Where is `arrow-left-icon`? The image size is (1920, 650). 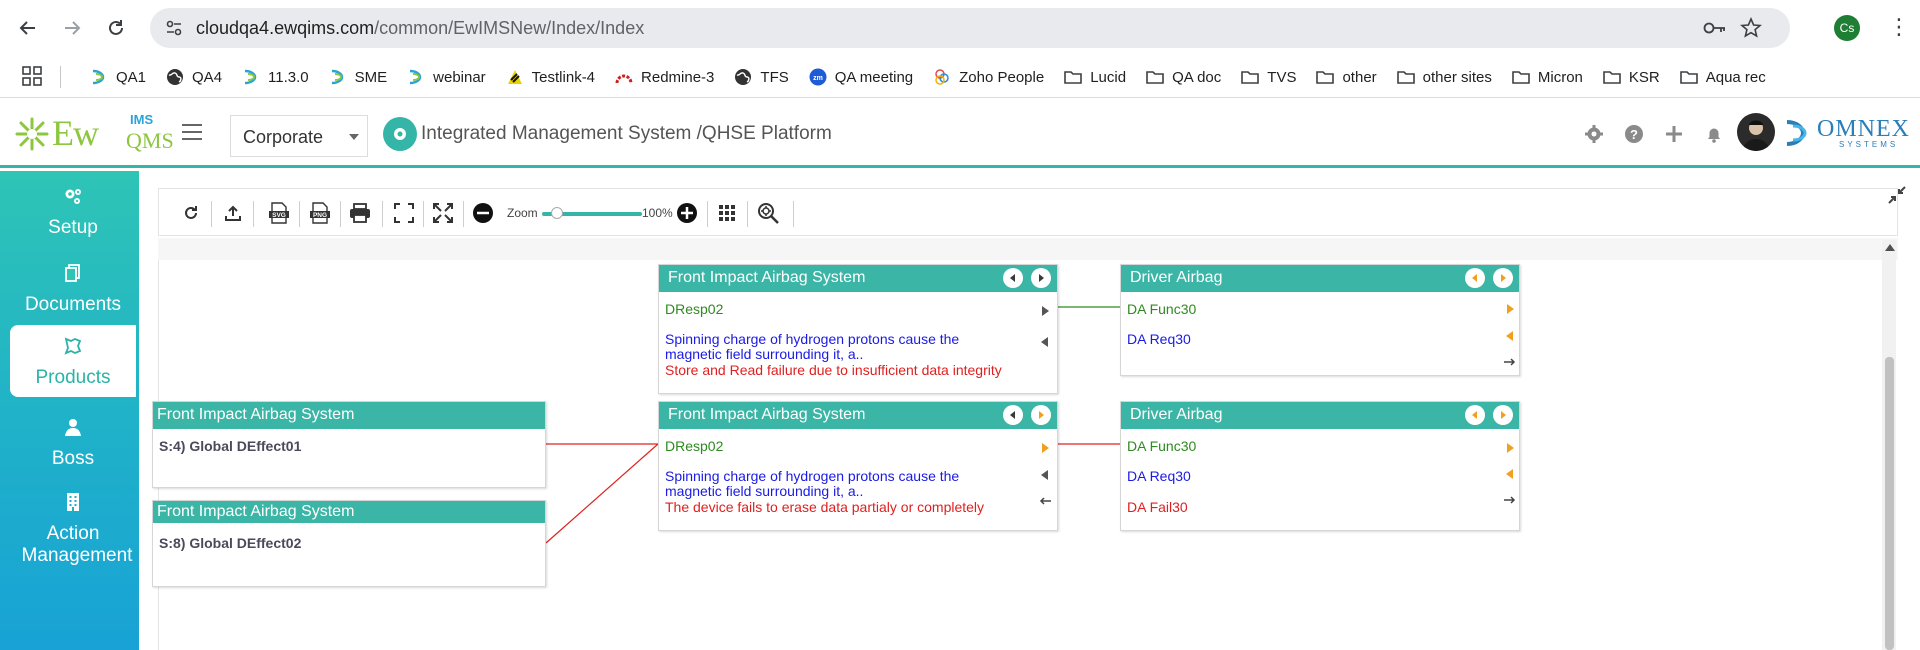
arrow-left-icon is located at coordinates (1045, 501).